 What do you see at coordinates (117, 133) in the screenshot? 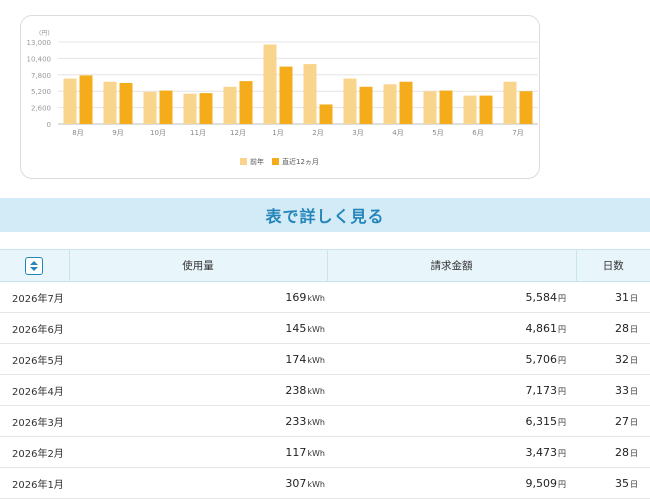
I see `x-tick-label: 9月` at bounding box center [117, 133].